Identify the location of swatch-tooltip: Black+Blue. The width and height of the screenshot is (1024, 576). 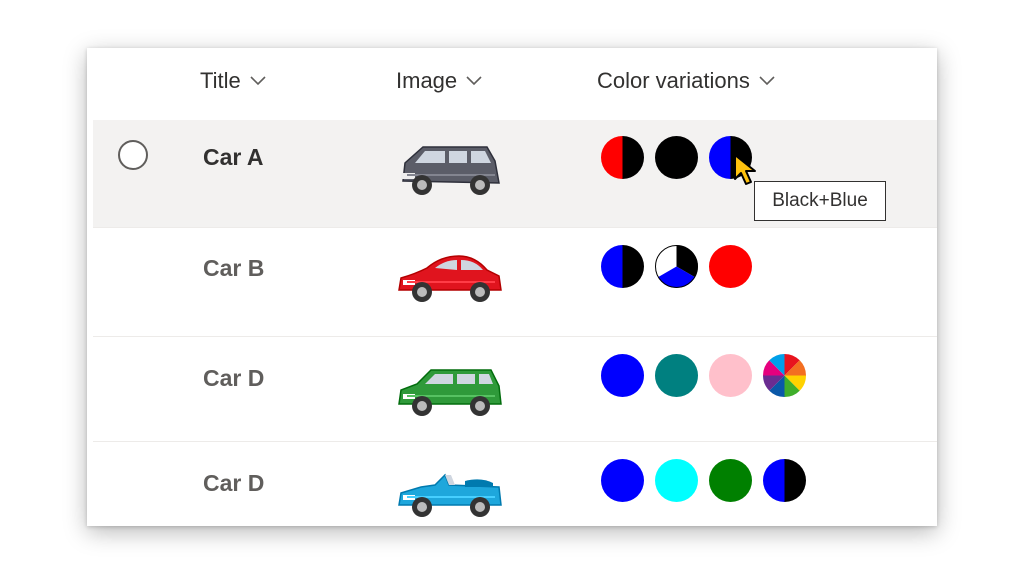
(820, 201).